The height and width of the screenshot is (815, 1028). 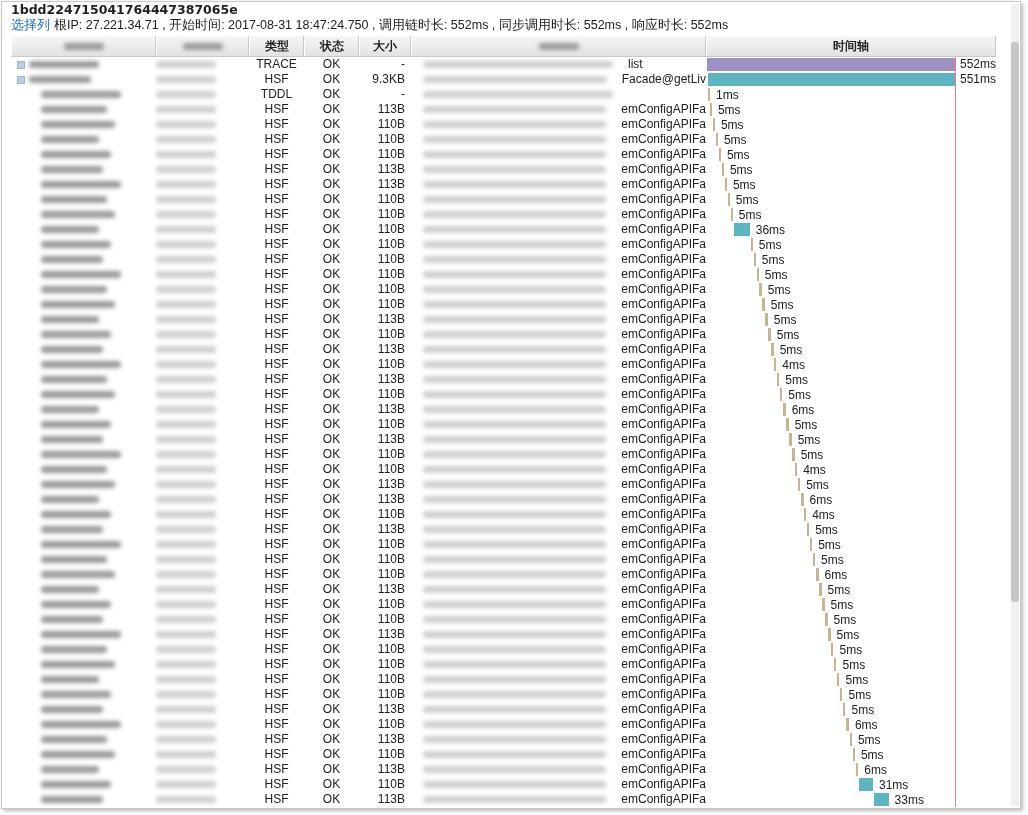 What do you see at coordinates (403, 94) in the screenshot?
I see `table-cell: -` at bounding box center [403, 94].